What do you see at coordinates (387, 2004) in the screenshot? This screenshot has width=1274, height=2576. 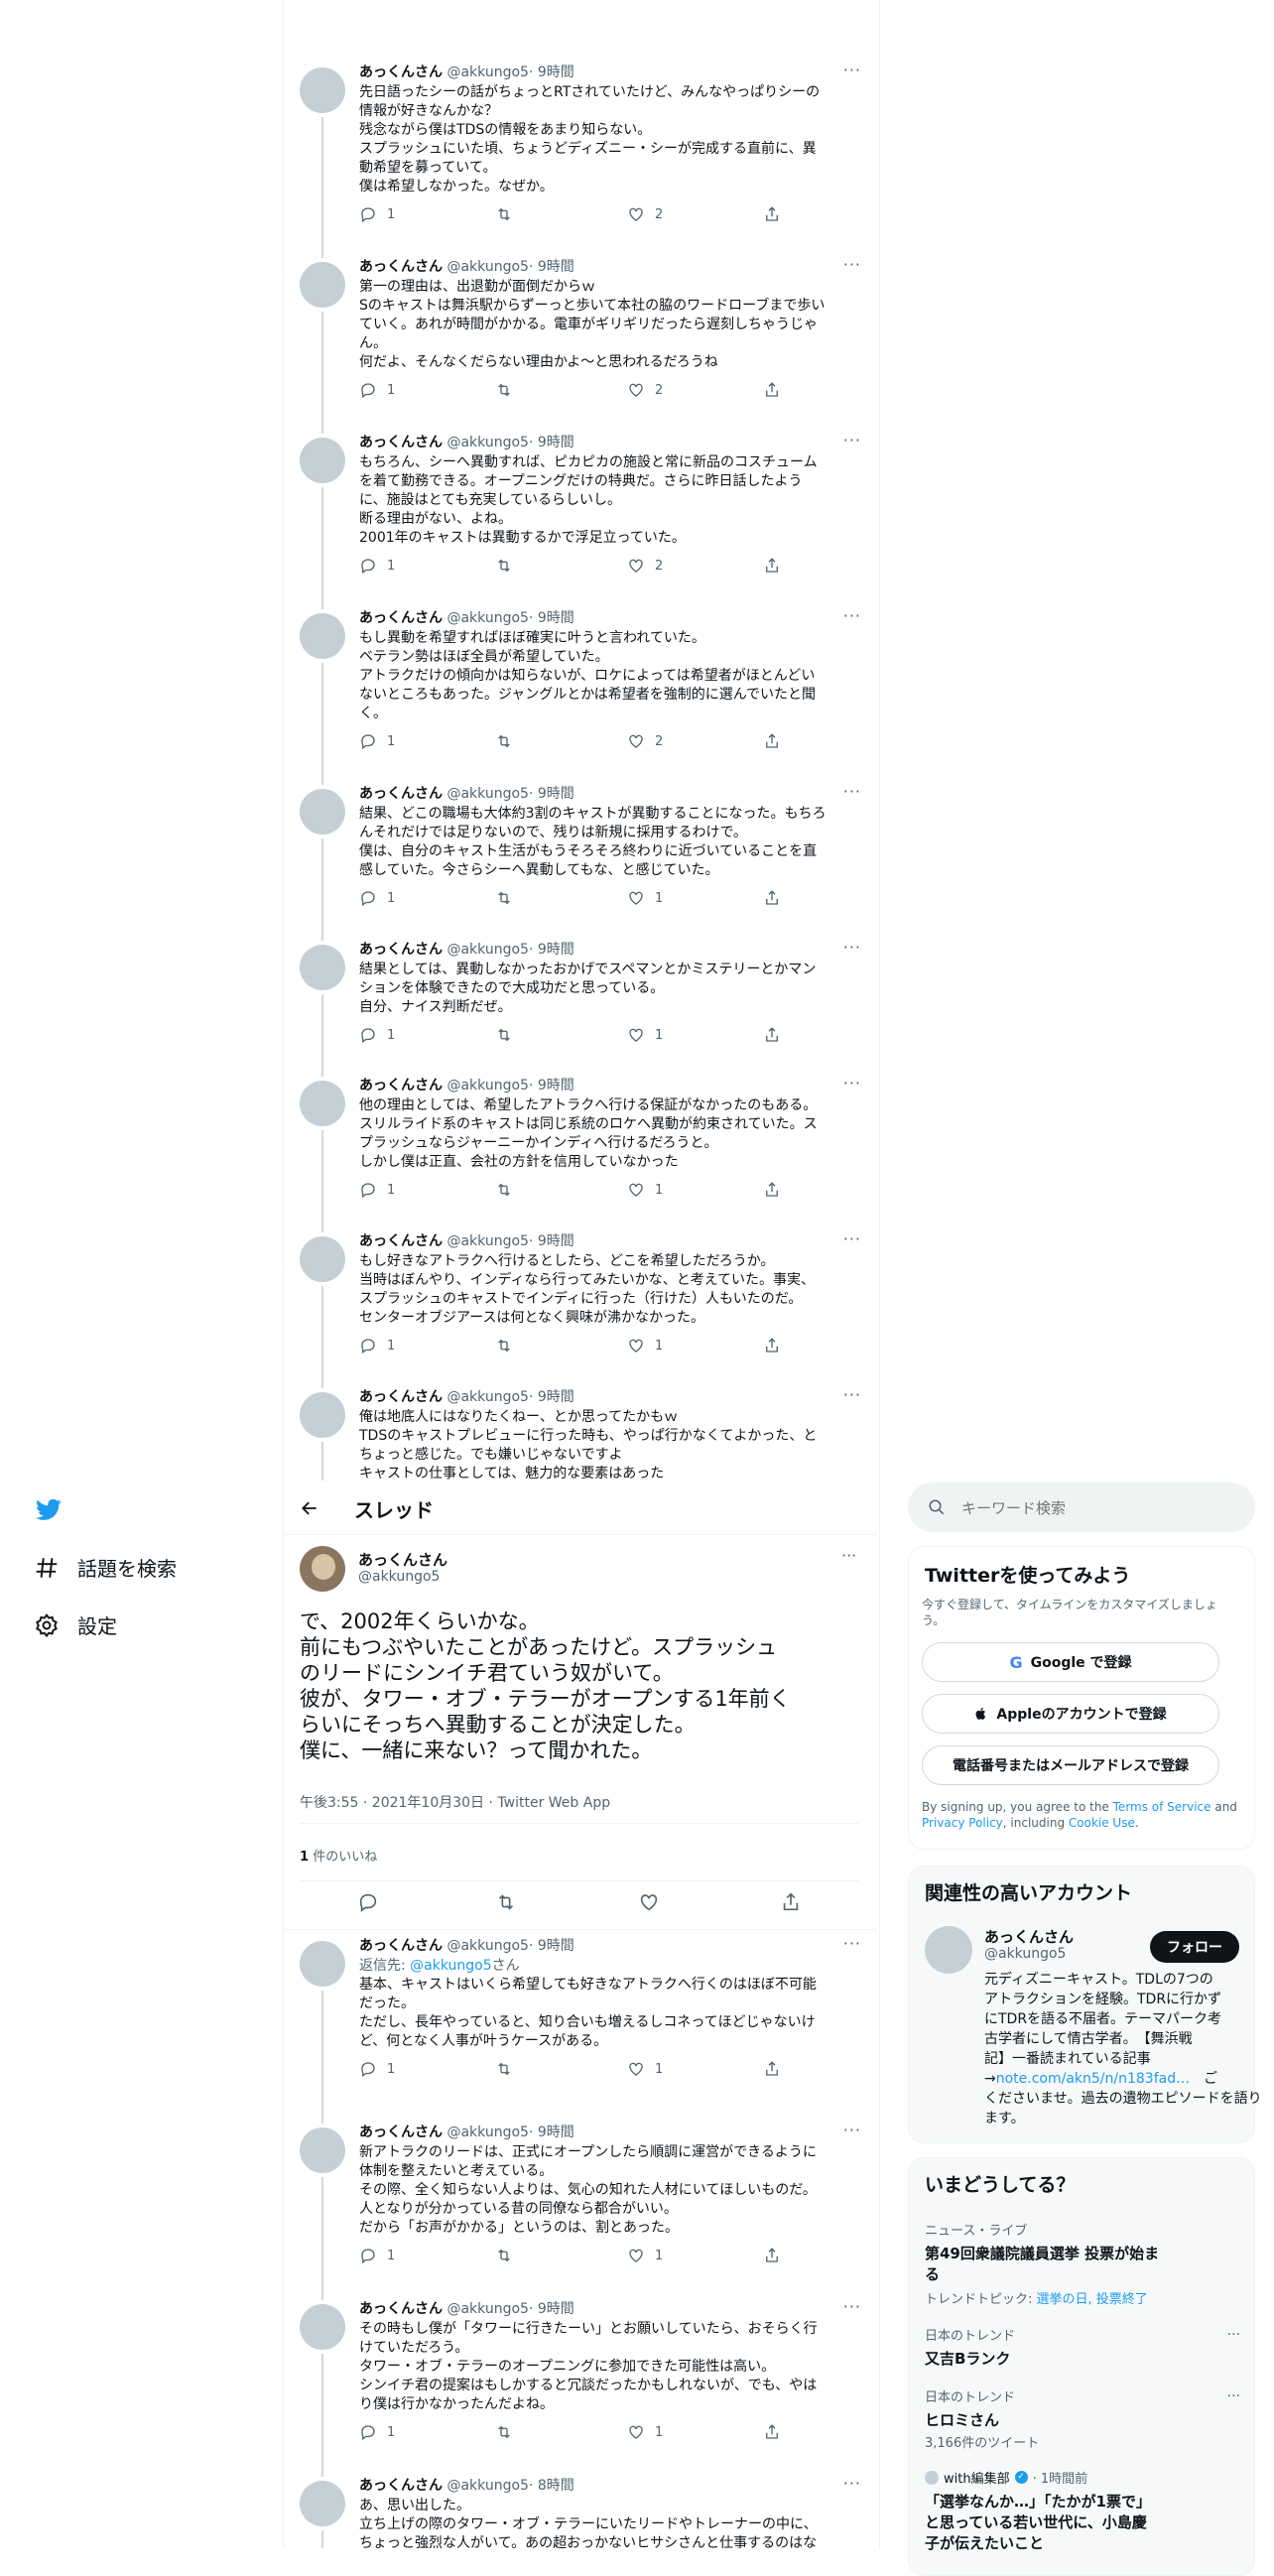 I see `tweet-text-line: だった。` at bounding box center [387, 2004].